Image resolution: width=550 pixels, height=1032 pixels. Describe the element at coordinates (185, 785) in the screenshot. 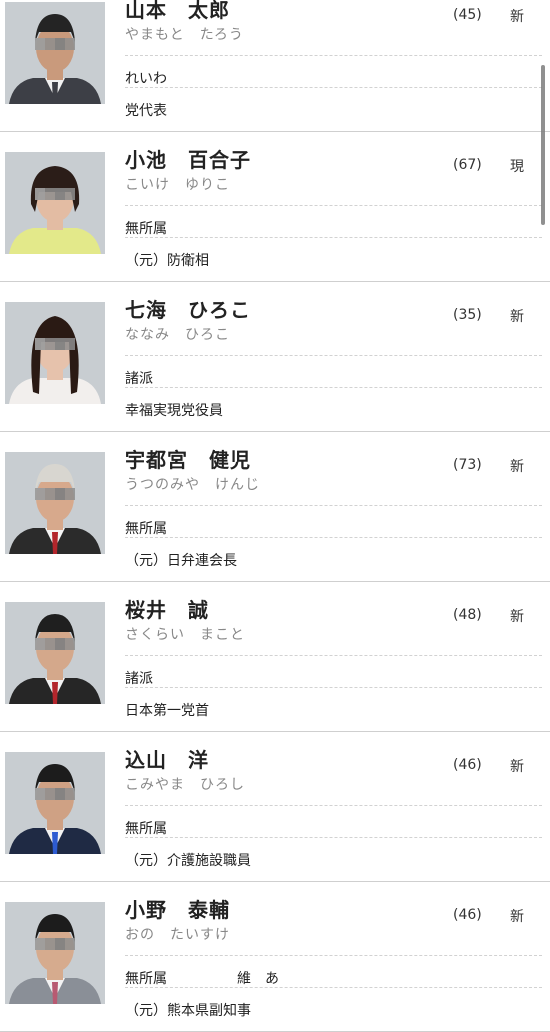

I see `candidate-kana: こみやま ひろし` at that location.